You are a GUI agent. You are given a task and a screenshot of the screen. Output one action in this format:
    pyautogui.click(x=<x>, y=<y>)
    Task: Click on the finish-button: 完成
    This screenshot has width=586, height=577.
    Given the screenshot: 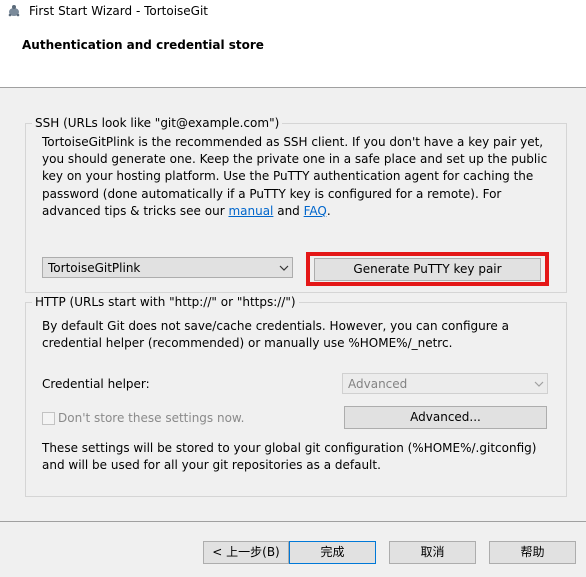 What is the action you would take?
    pyautogui.click(x=332, y=552)
    